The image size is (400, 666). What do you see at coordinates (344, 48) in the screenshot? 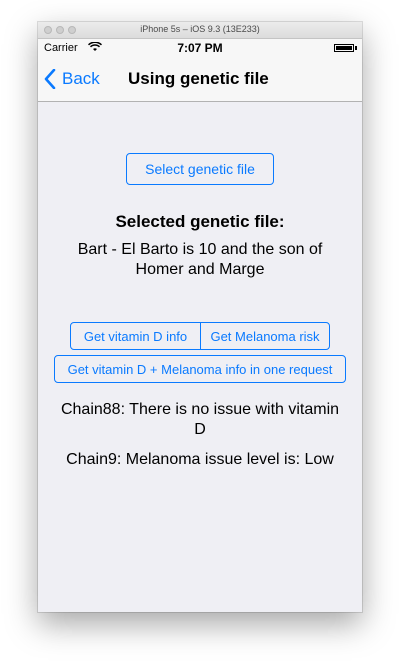
I see `battery-icon` at bounding box center [344, 48].